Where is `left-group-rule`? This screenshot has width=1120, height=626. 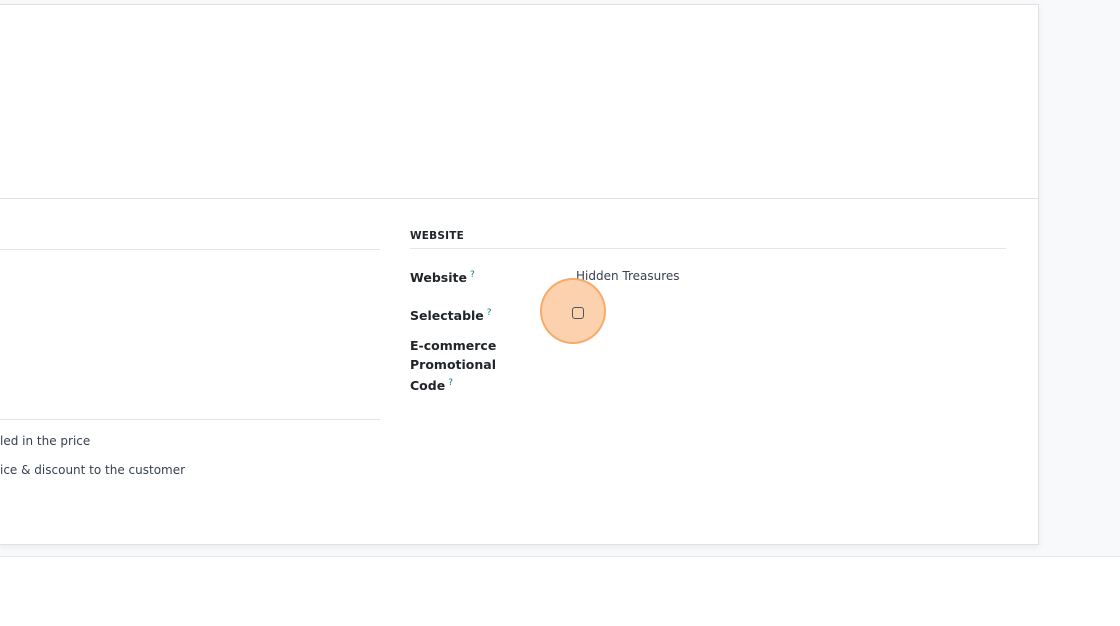 left-group-rule is located at coordinates (190, 249).